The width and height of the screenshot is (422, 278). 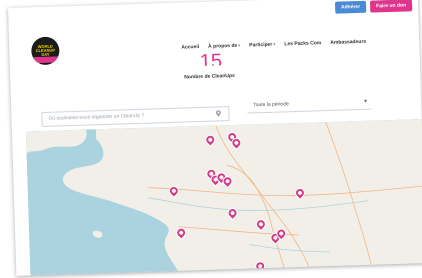 What do you see at coordinates (218, 113) in the screenshot?
I see `location-pin-icon` at bounding box center [218, 113].